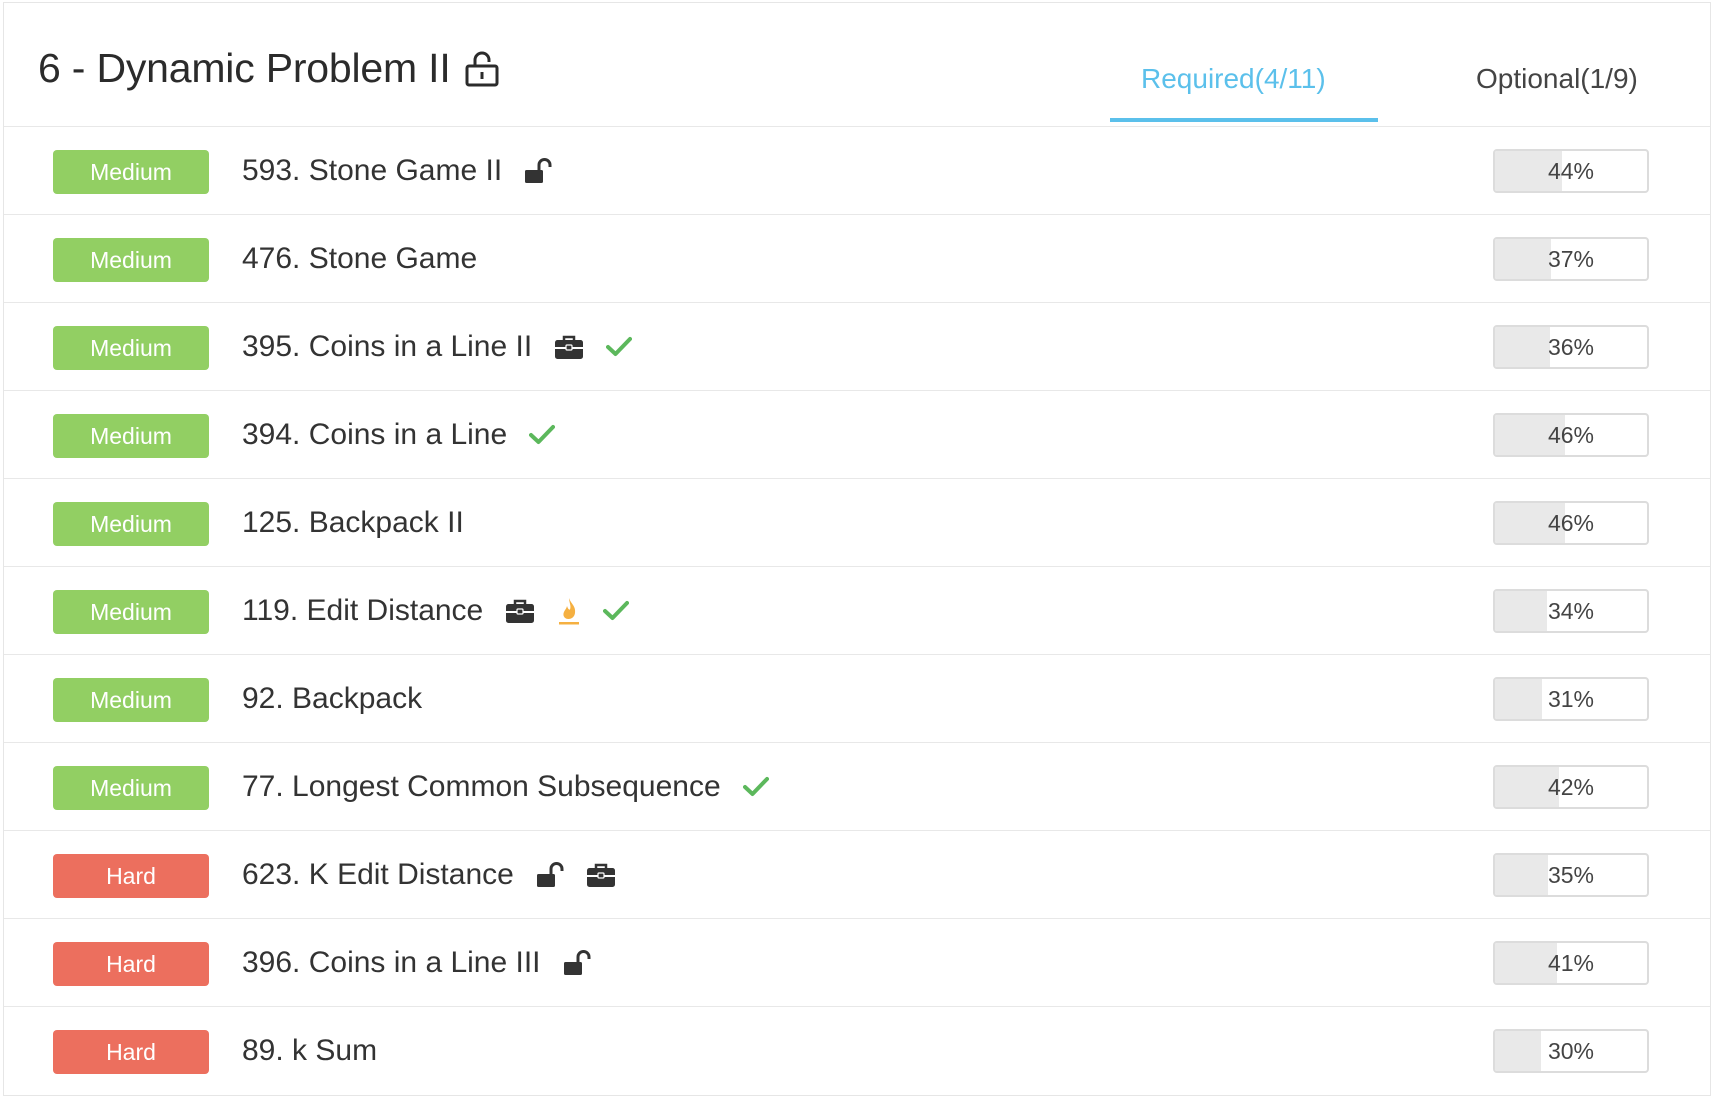  Describe the element at coordinates (857, 435) in the screenshot. I see `problem-row: Medium 394. Coins in a Line 46%` at that location.